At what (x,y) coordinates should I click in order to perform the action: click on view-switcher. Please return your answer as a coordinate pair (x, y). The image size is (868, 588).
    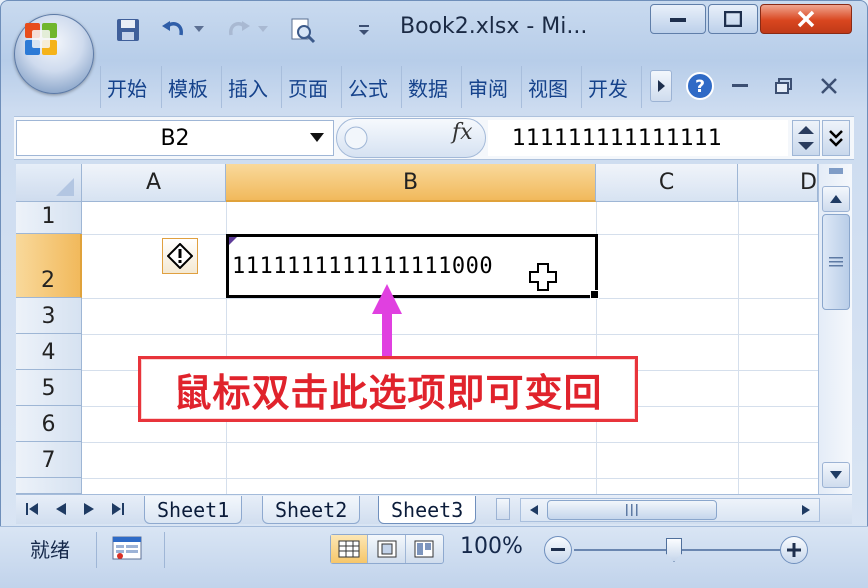
    Looking at the image, I should click on (387, 549).